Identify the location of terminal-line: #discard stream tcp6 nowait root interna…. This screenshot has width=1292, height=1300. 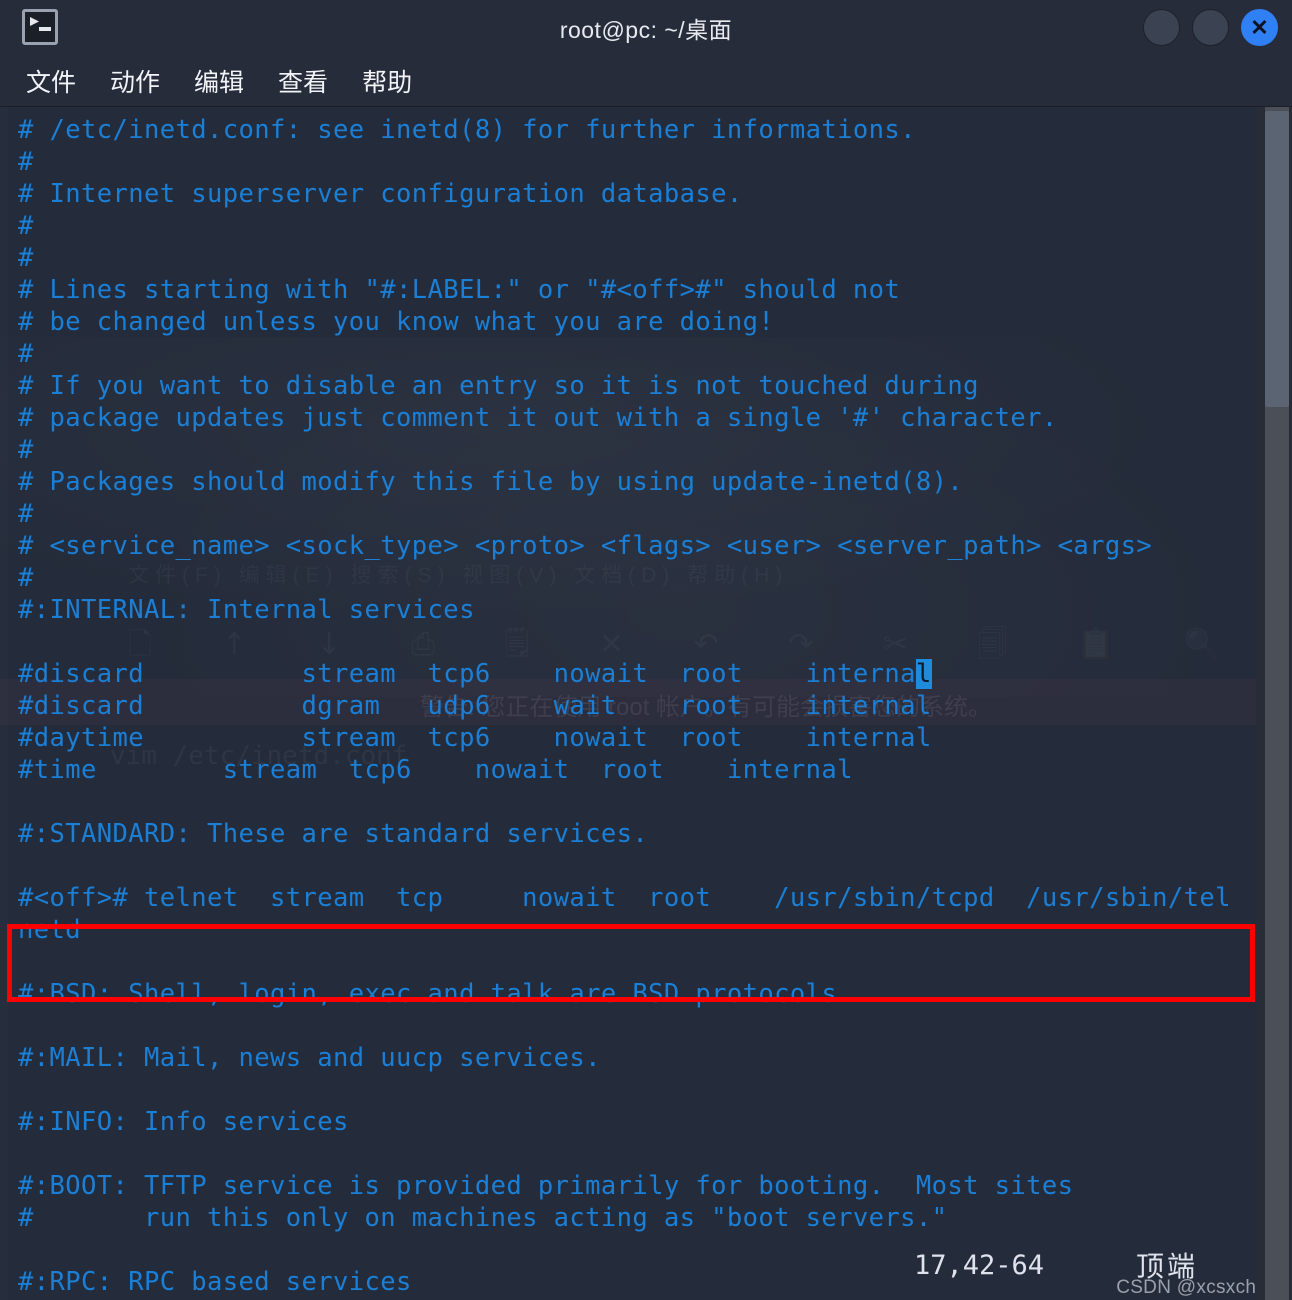
(475, 674).